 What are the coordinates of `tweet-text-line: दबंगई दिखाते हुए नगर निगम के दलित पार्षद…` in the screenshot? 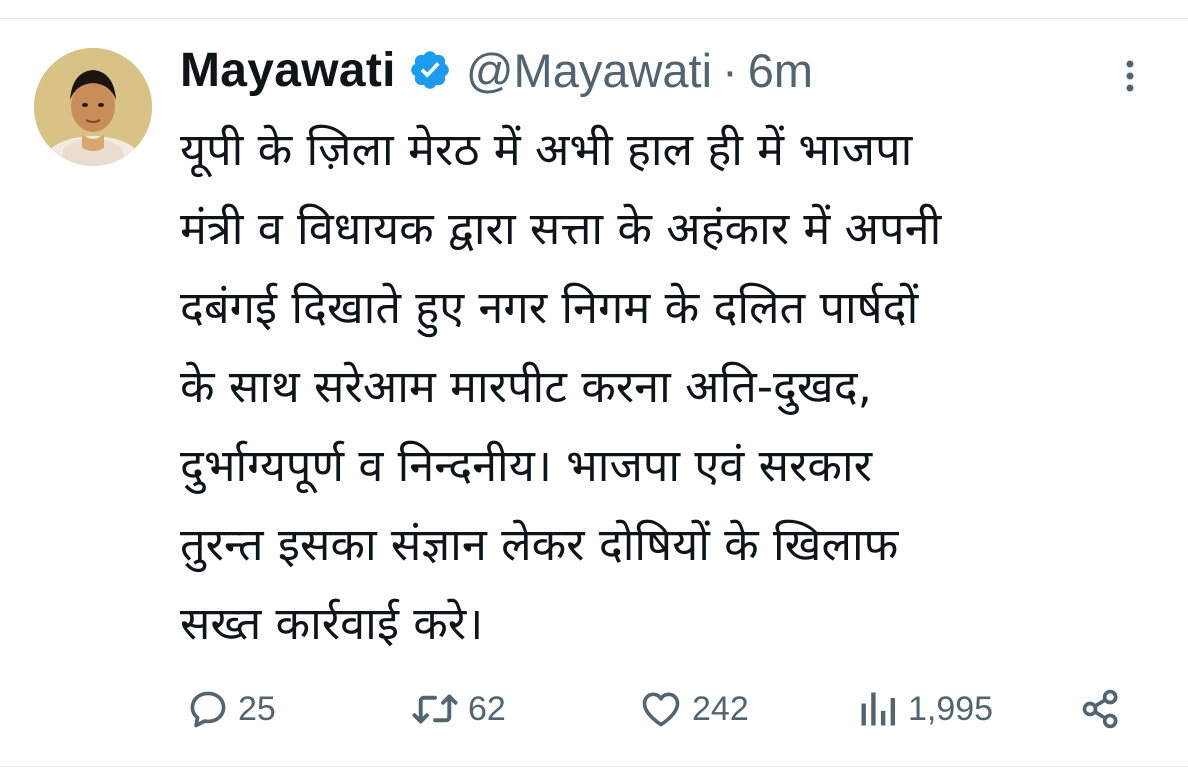 It's located at (549, 307).